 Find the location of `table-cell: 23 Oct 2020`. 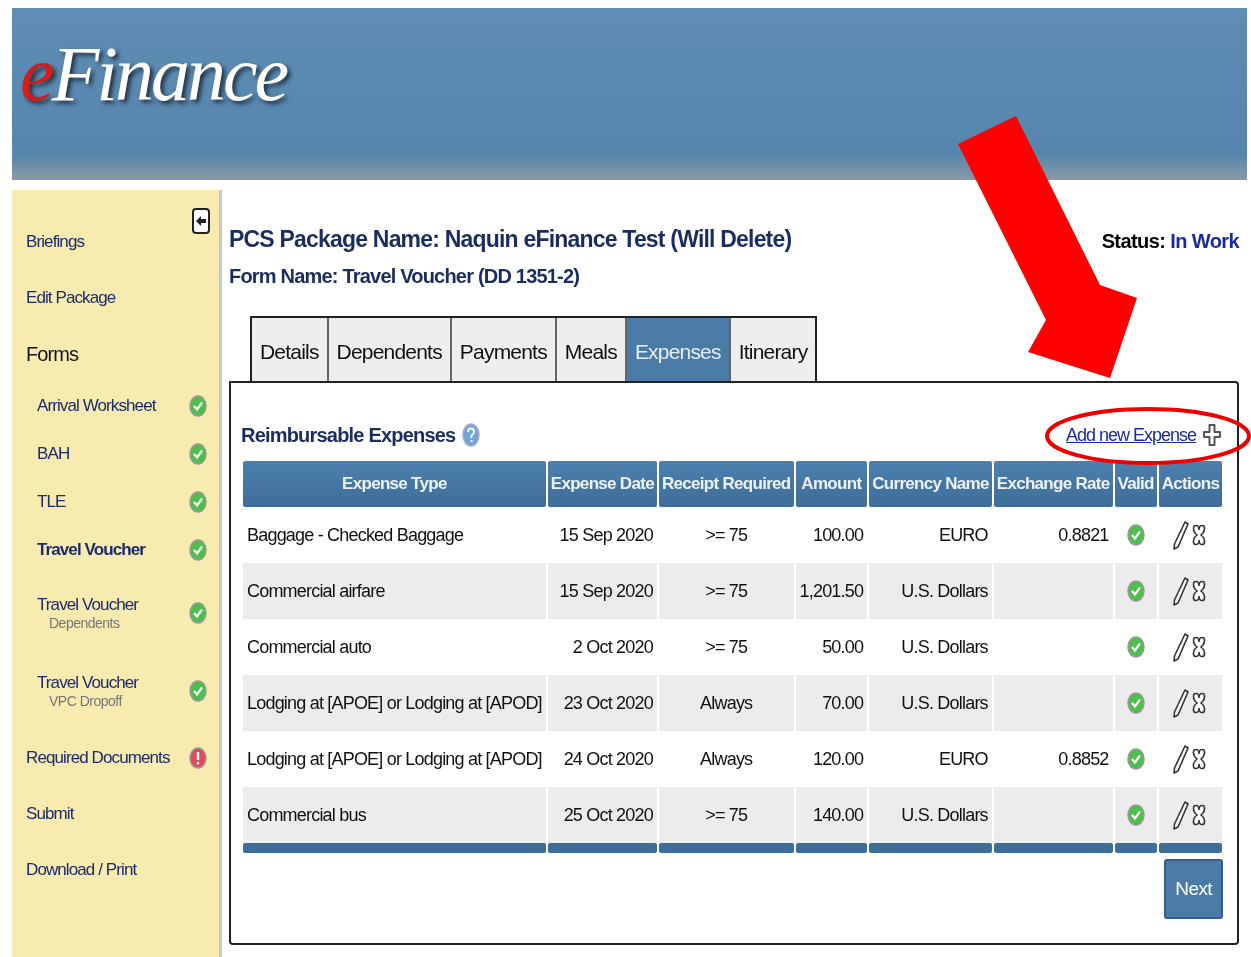

table-cell: 23 Oct 2020 is located at coordinates (602, 703).